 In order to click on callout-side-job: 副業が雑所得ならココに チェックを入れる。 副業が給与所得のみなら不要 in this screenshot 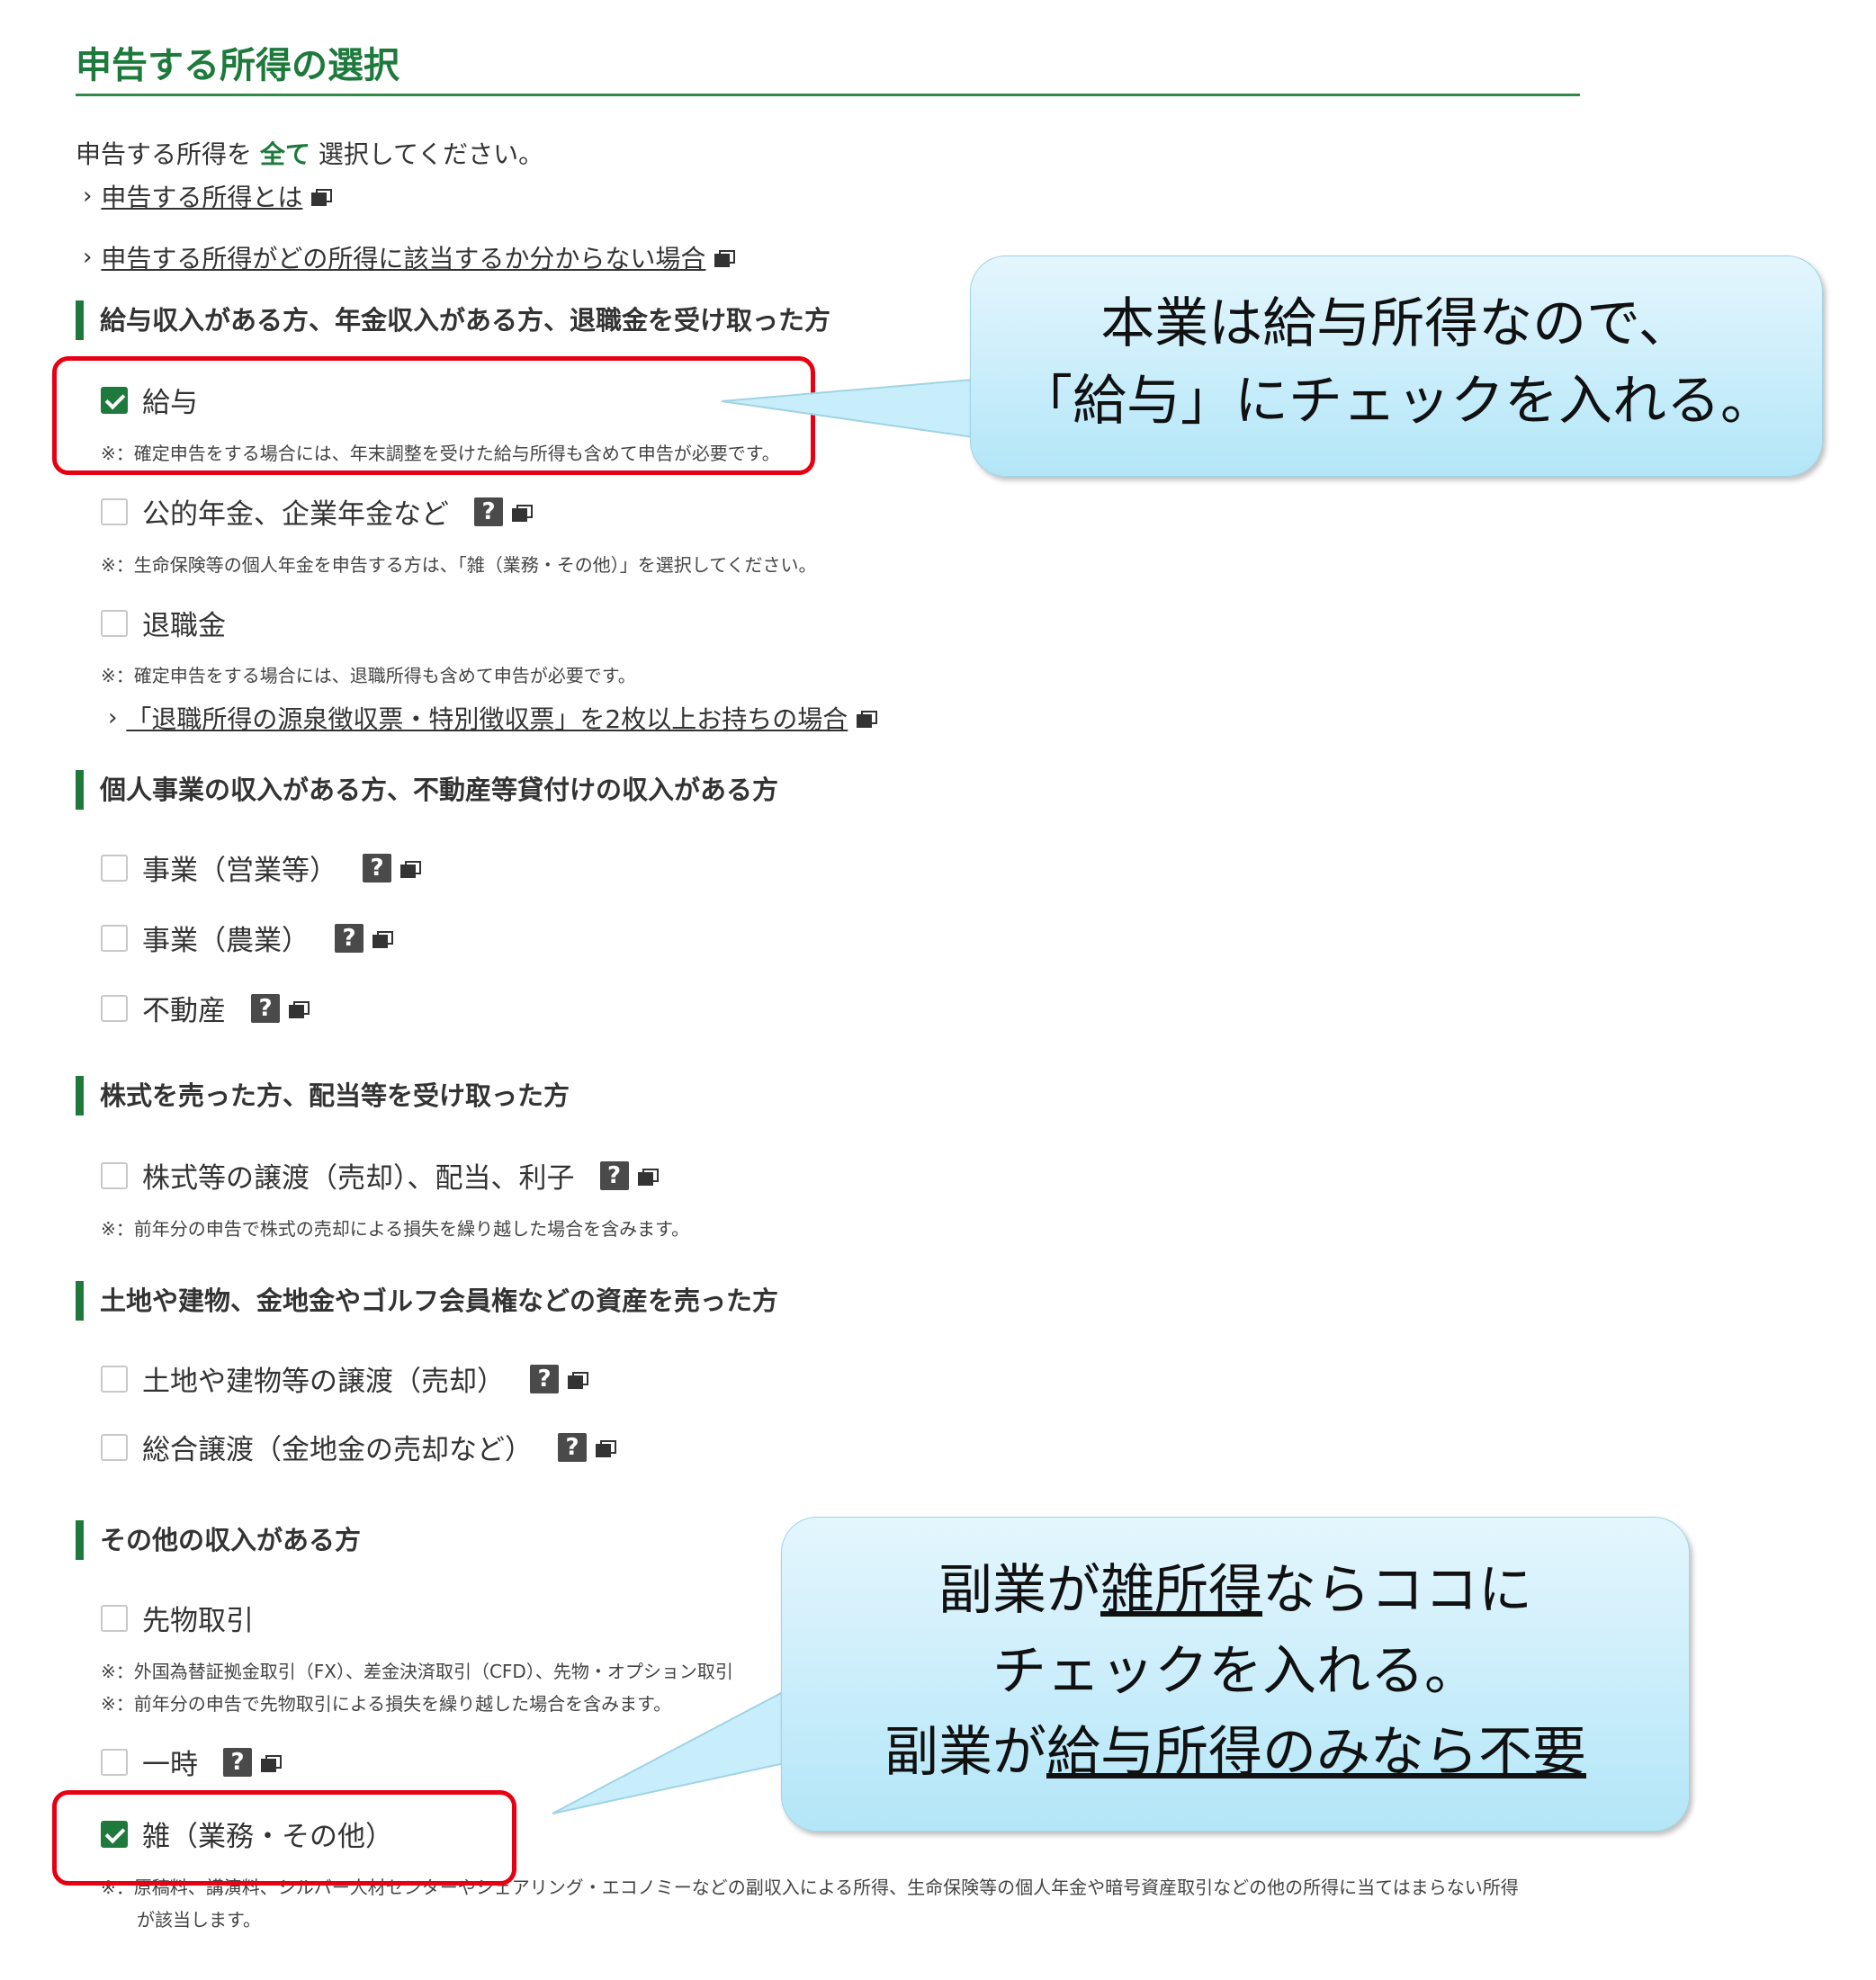, I will do `click(1235, 1675)`.